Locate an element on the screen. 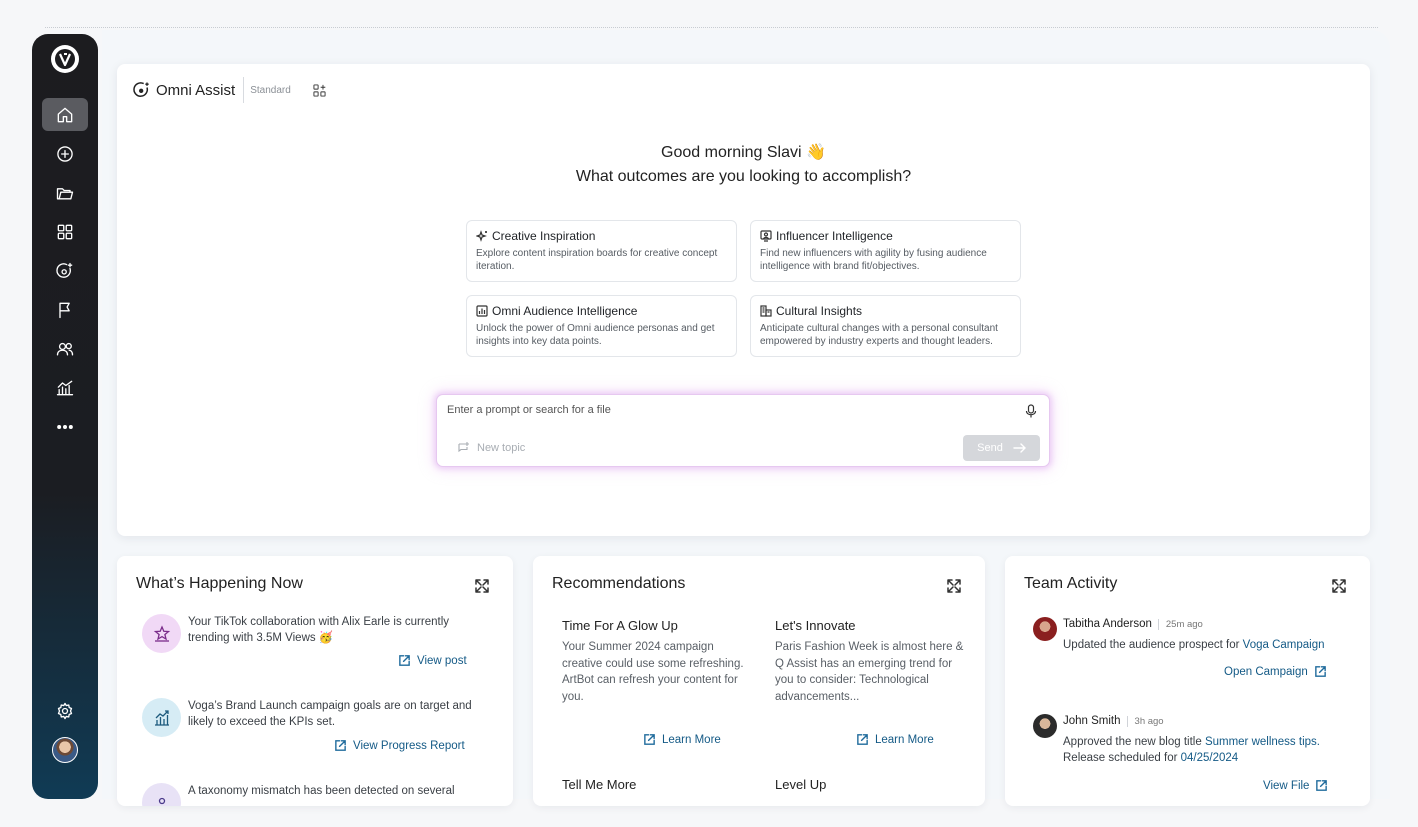  assist-brand: Omni Assist is located at coordinates (196, 90).